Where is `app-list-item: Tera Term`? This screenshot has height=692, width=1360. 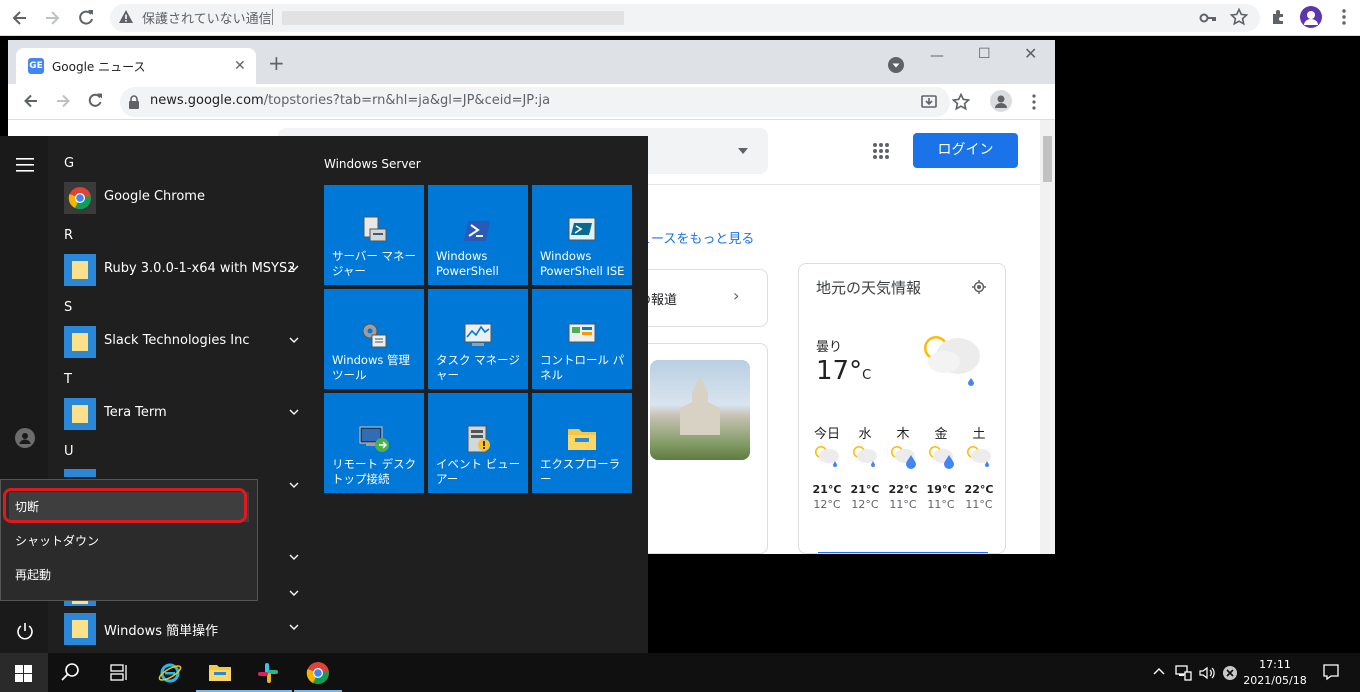 app-list-item: Tera Term is located at coordinates (184, 414).